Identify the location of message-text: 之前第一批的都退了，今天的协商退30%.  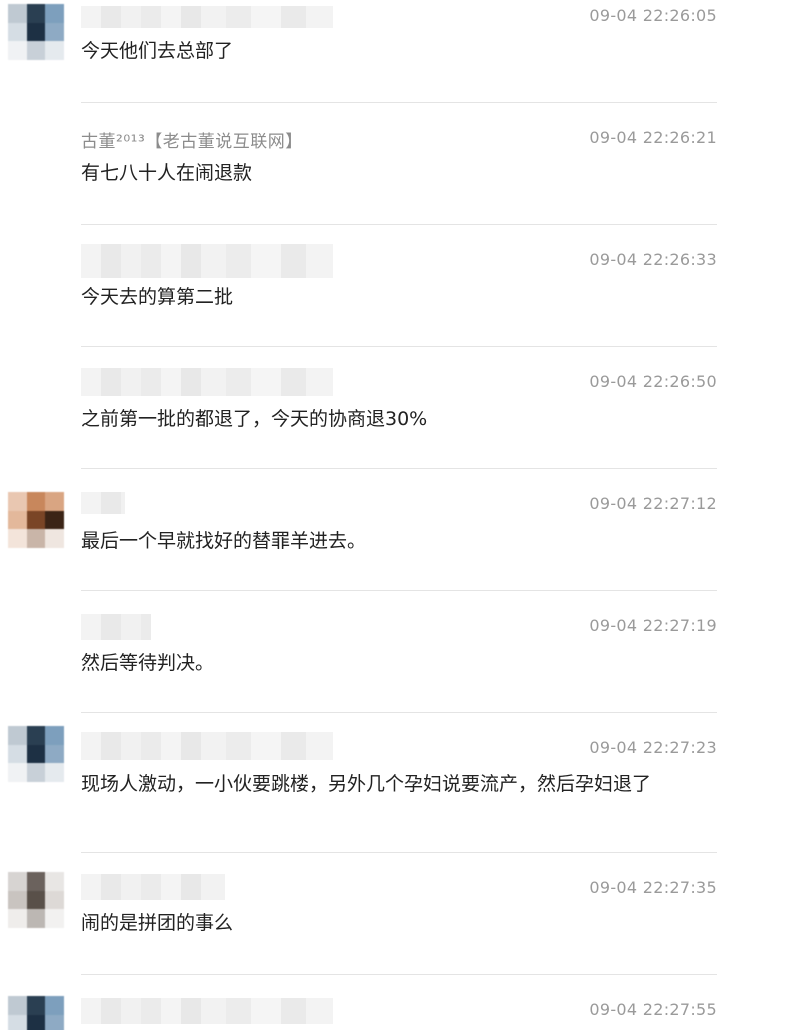
(254, 419).